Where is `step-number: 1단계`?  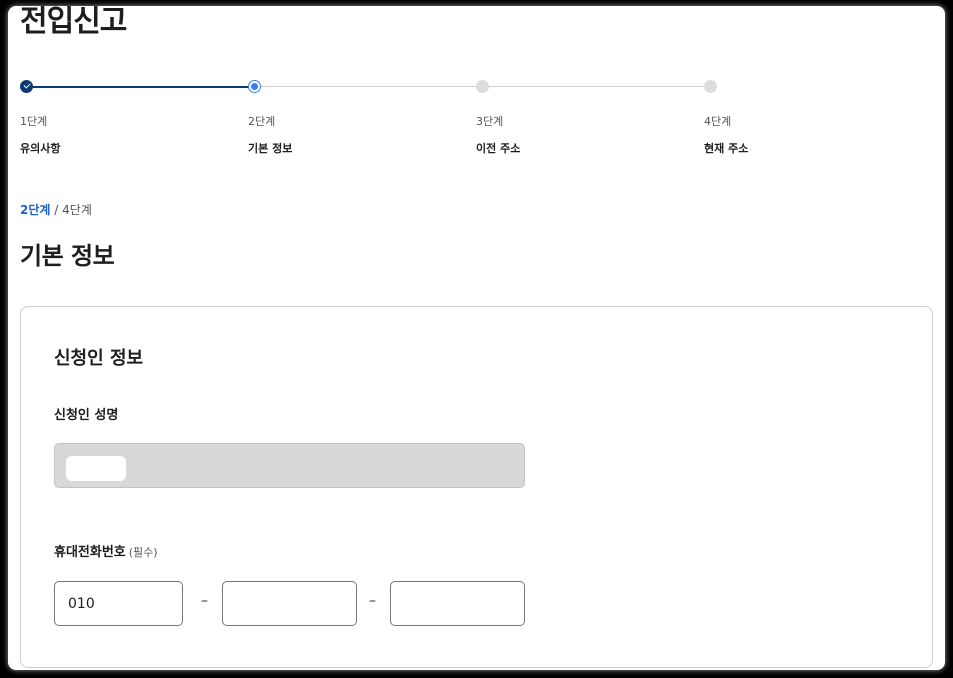 step-number: 1단계 is located at coordinates (34, 121).